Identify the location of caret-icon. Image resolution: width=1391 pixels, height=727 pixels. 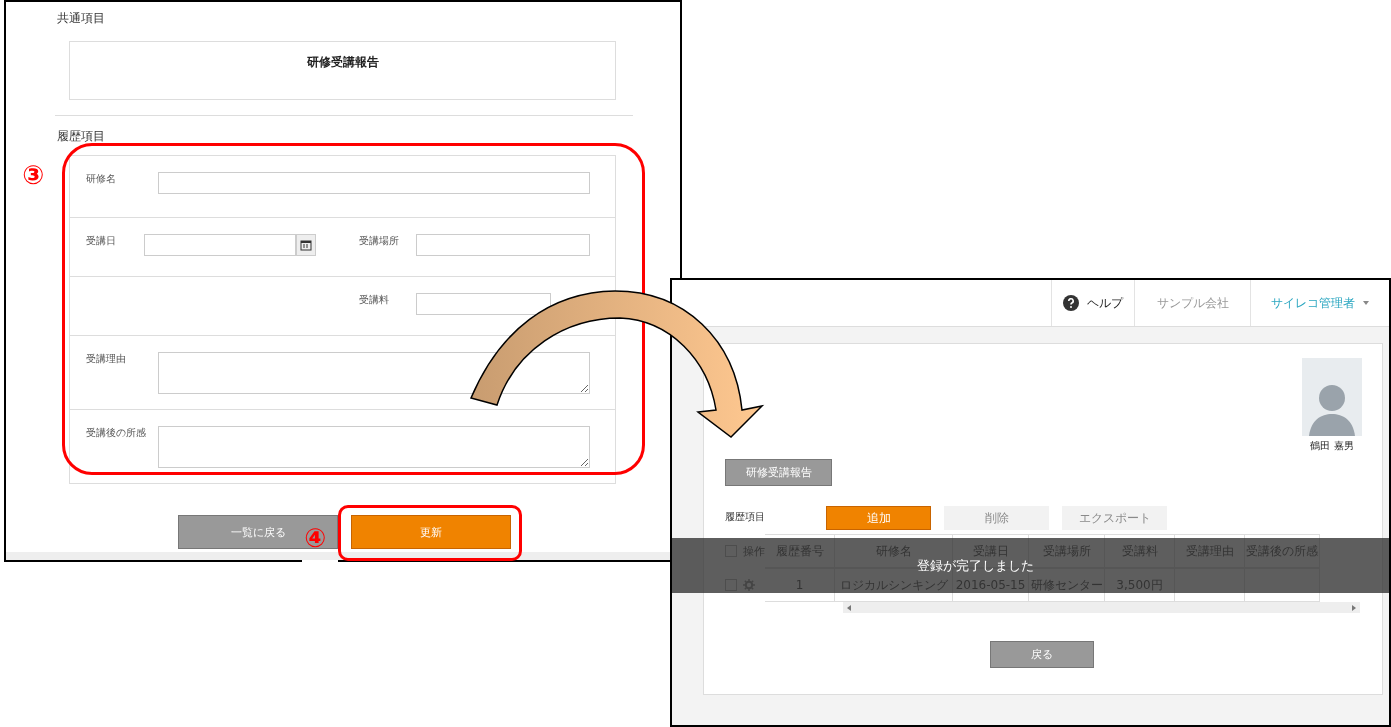
(1366, 303).